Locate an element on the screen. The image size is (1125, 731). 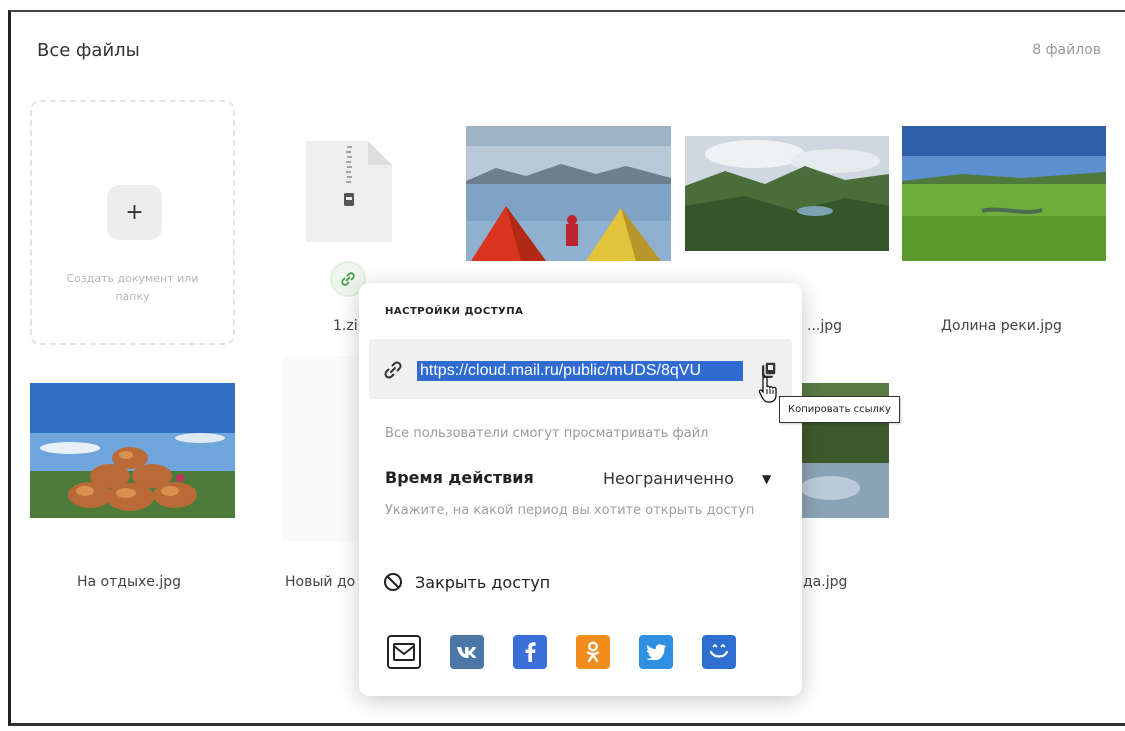
close-access-button: Закрыть доступ is located at coordinates (466, 582).